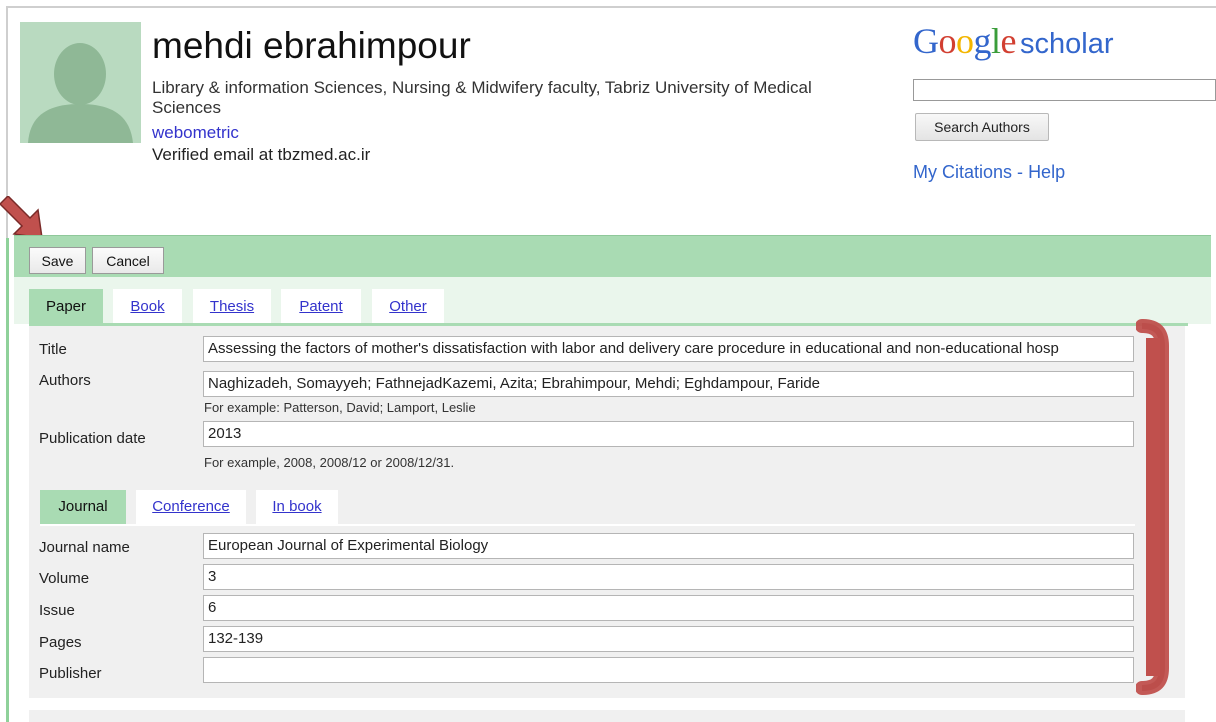 This screenshot has width=1216, height=722. Describe the element at coordinates (83, 507) in the screenshot. I see `tab-journal: Journal` at that location.